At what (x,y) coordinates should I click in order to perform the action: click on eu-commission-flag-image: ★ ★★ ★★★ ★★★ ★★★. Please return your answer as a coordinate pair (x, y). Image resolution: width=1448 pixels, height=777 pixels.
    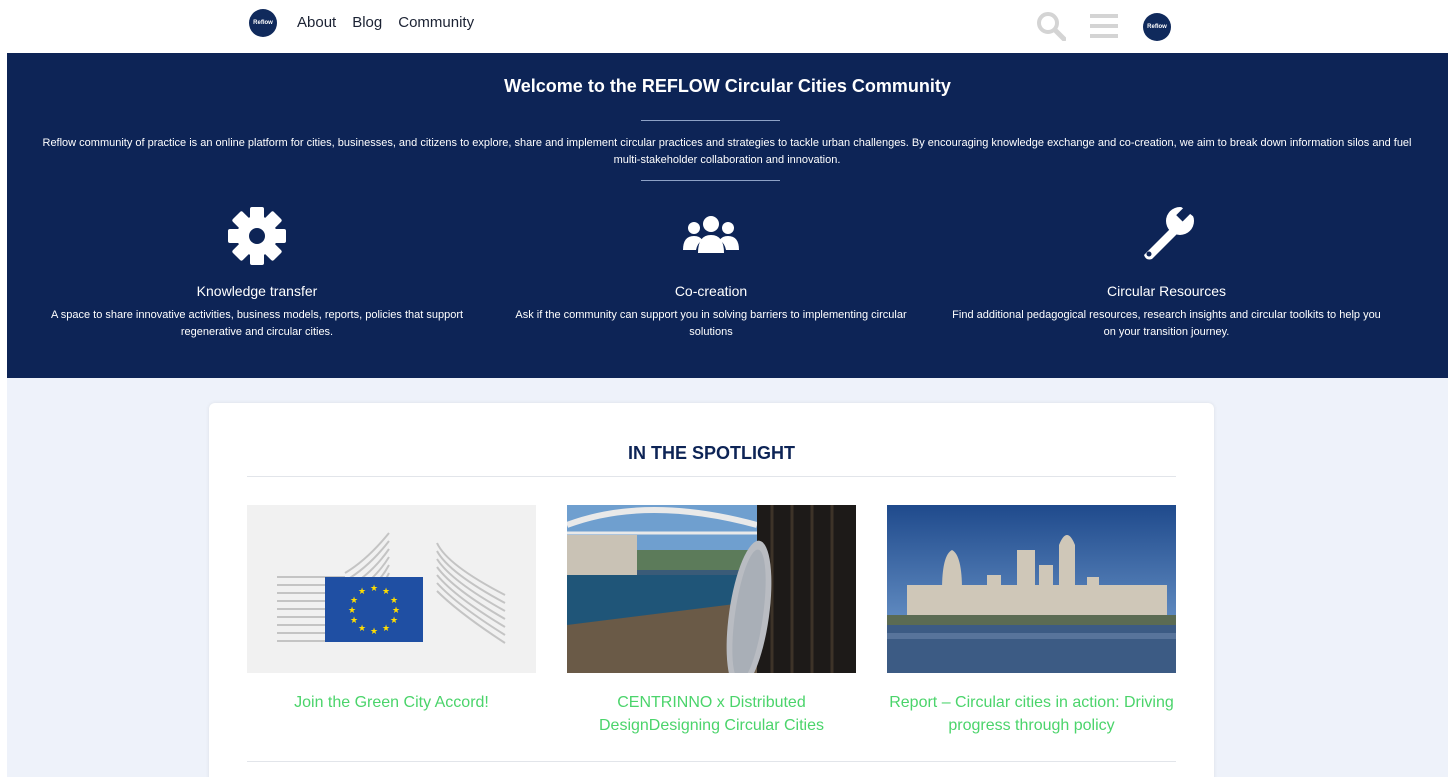
    Looking at the image, I should click on (391, 589).